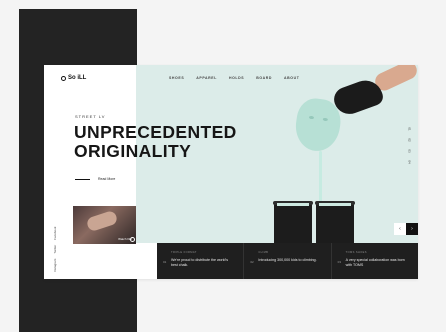 Image resolution: width=446 pixels, height=332 pixels. Describe the element at coordinates (410, 161) in the screenshot. I see `side-page-4: 04` at that location.